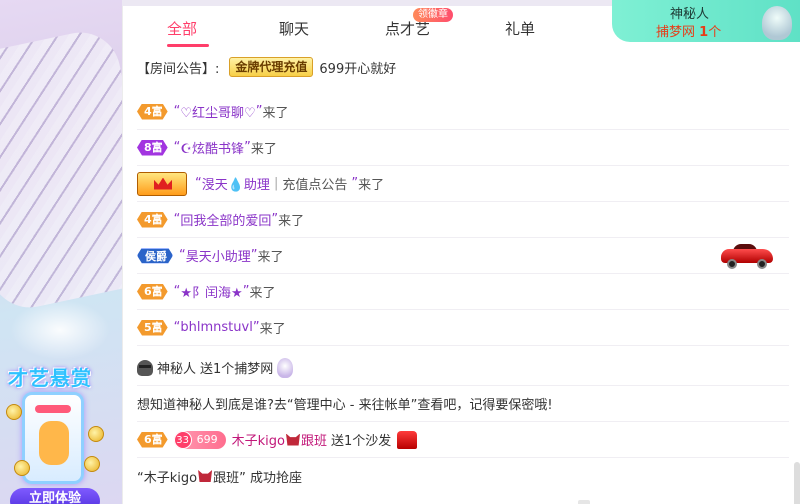 The height and width of the screenshot is (504, 800). Describe the element at coordinates (152, 328) in the screenshot. I see `wealth-badge: 5富` at that location.